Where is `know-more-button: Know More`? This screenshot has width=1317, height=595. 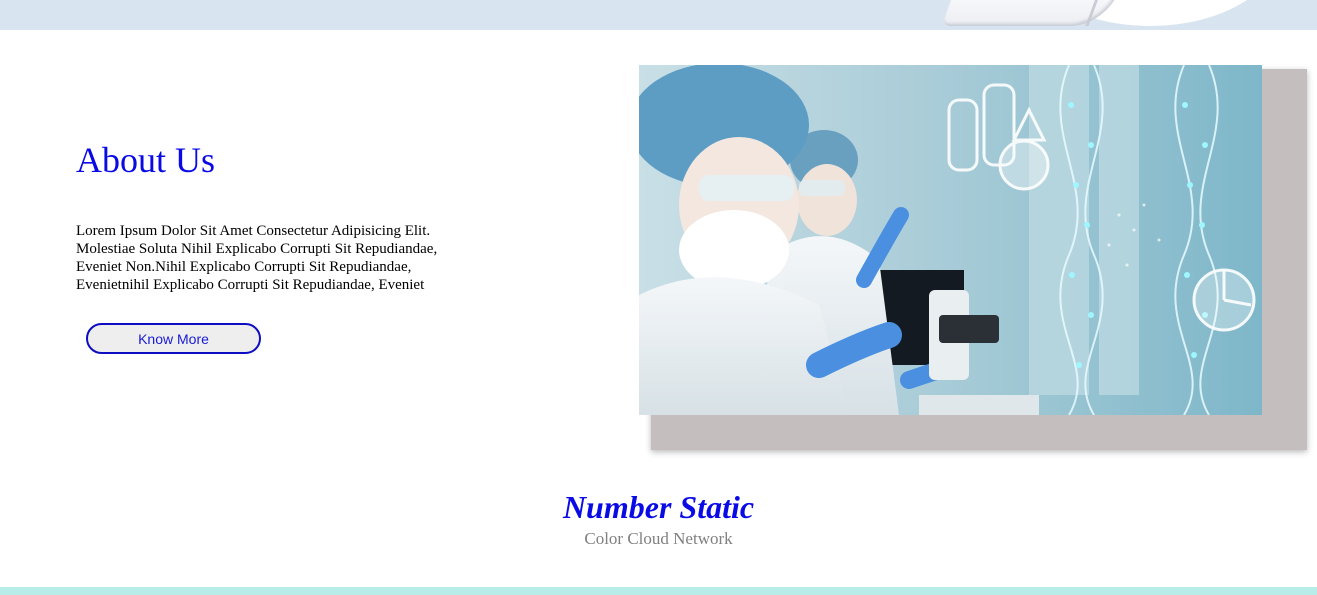
know-more-button: Know More is located at coordinates (173, 338).